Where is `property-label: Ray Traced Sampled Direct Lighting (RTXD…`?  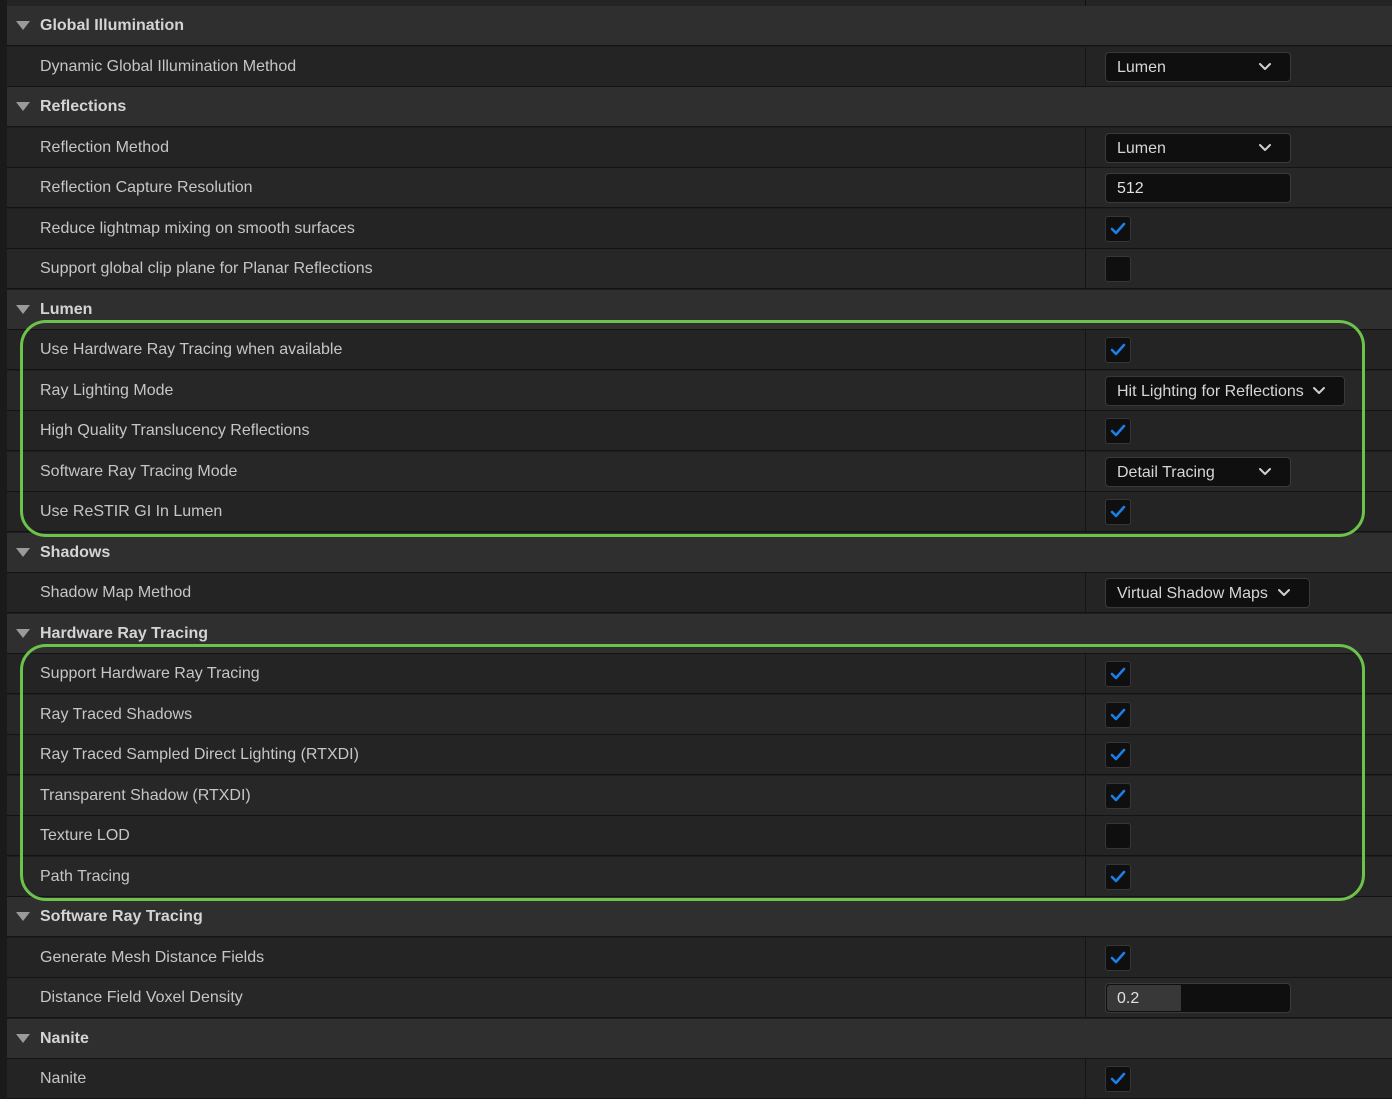 property-label: Ray Traced Sampled Direct Lighting (RTXD… is located at coordinates (199, 754).